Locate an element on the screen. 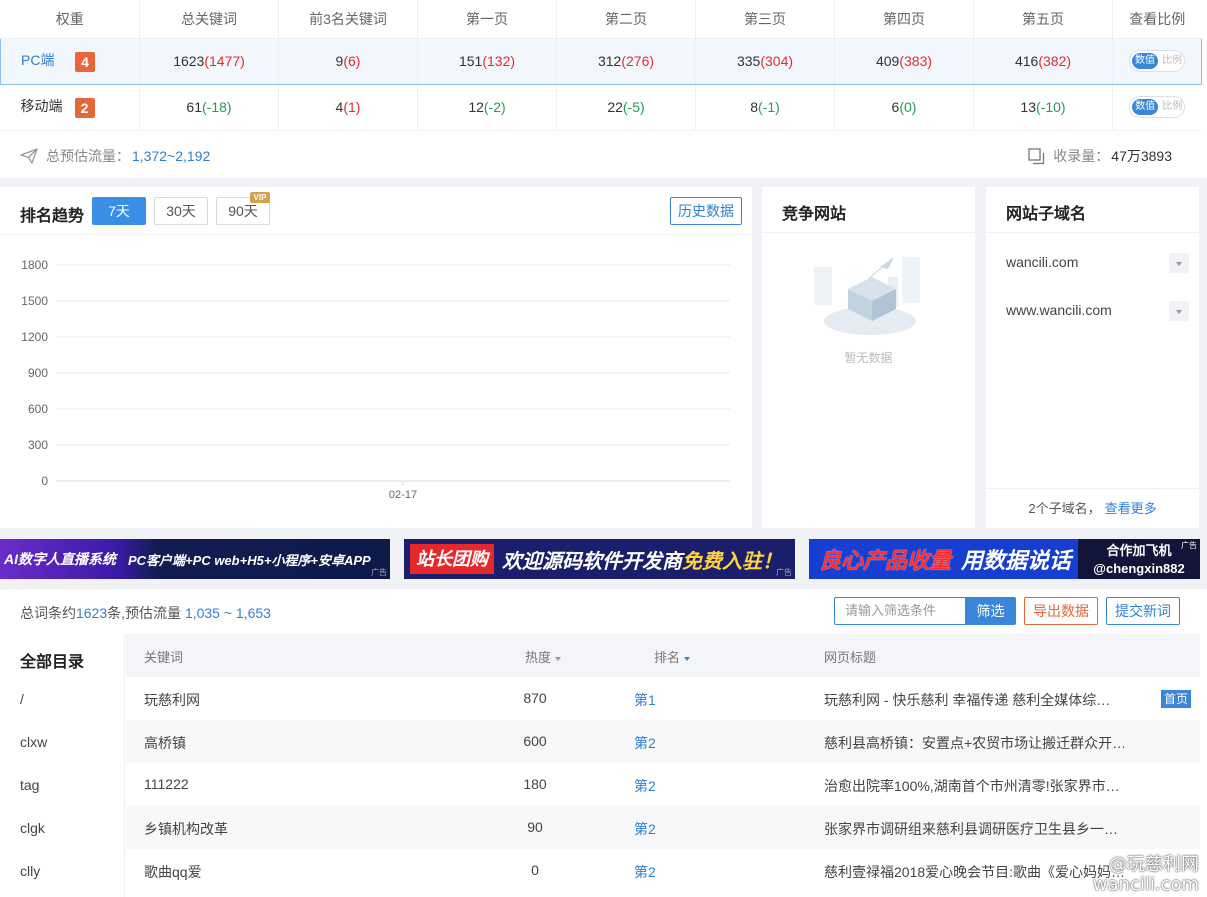 The height and width of the screenshot is (897, 1207). view-more-link: 查看更多 is located at coordinates (1131, 508).